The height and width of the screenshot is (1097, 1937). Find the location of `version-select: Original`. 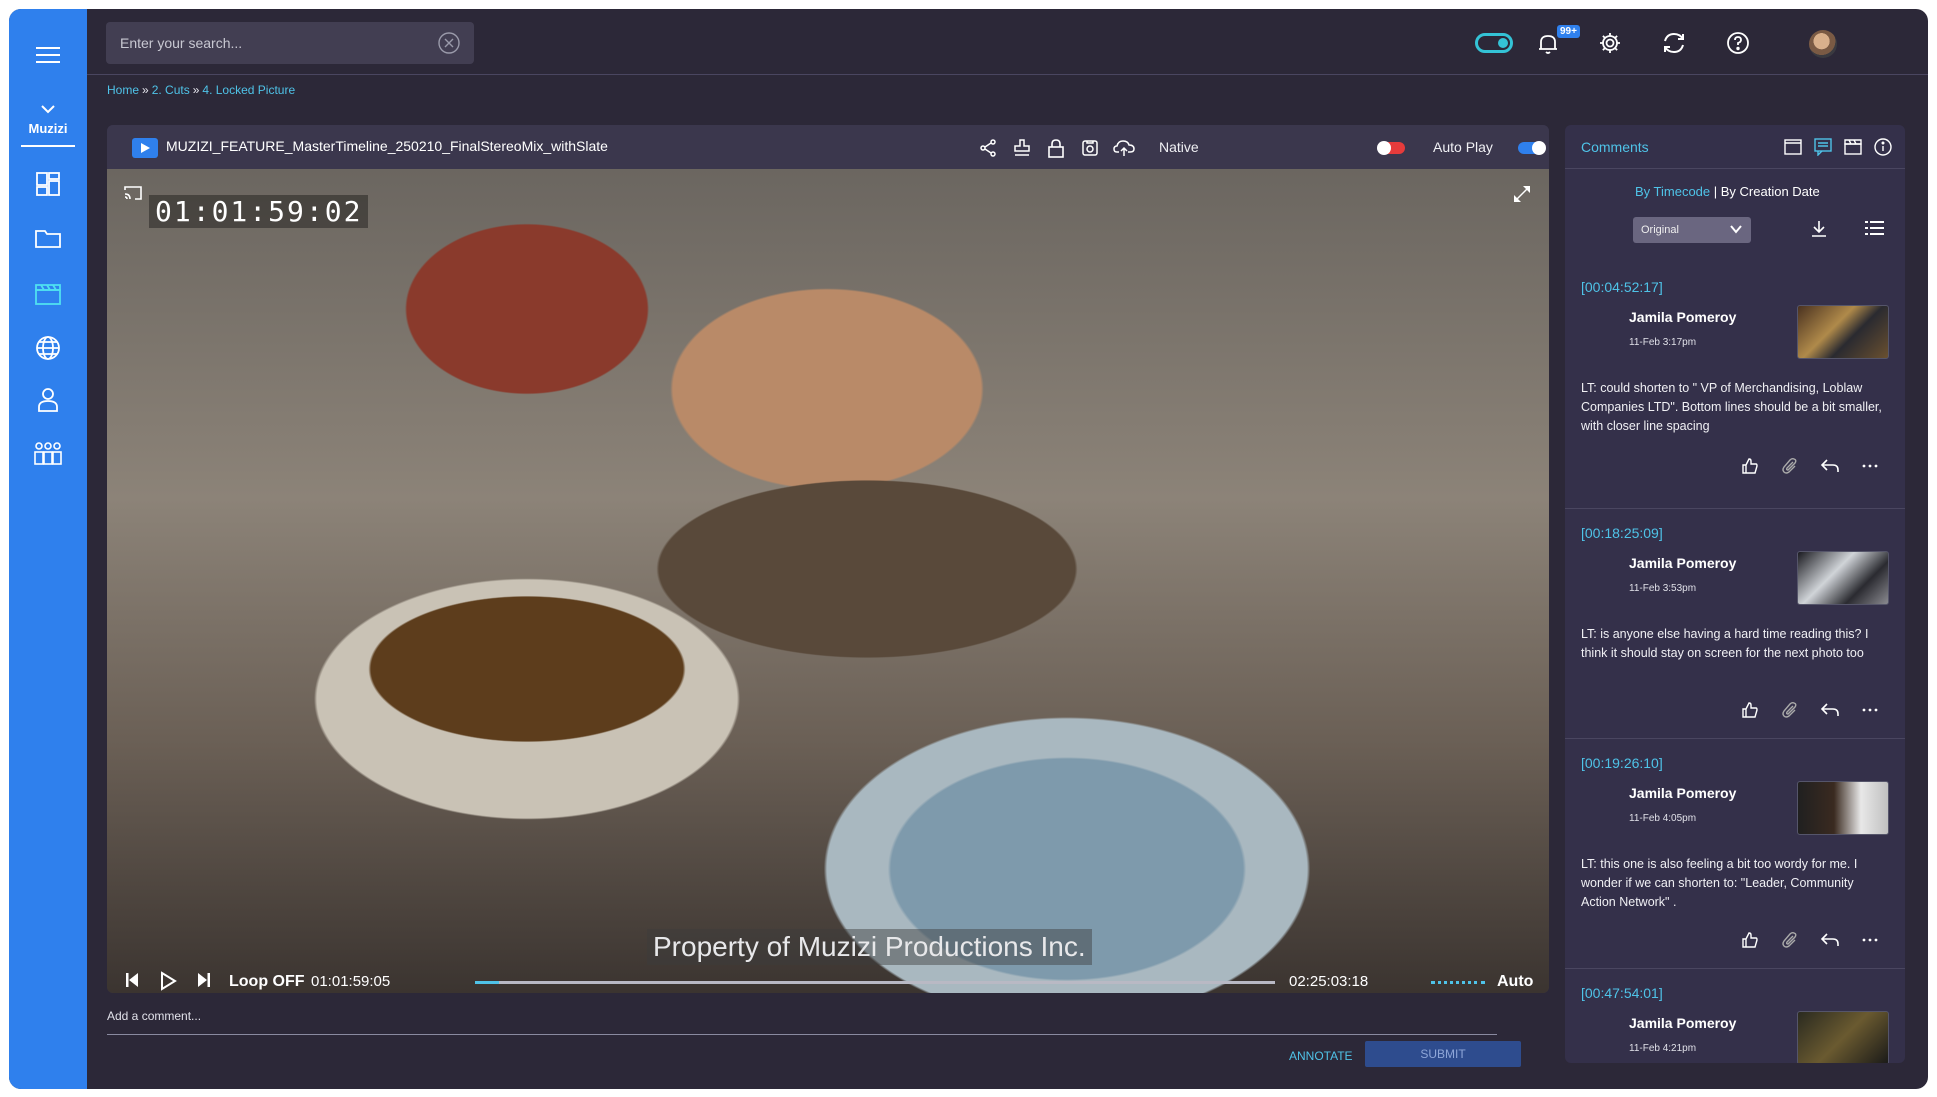

version-select: Original is located at coordinates (1692, 230).